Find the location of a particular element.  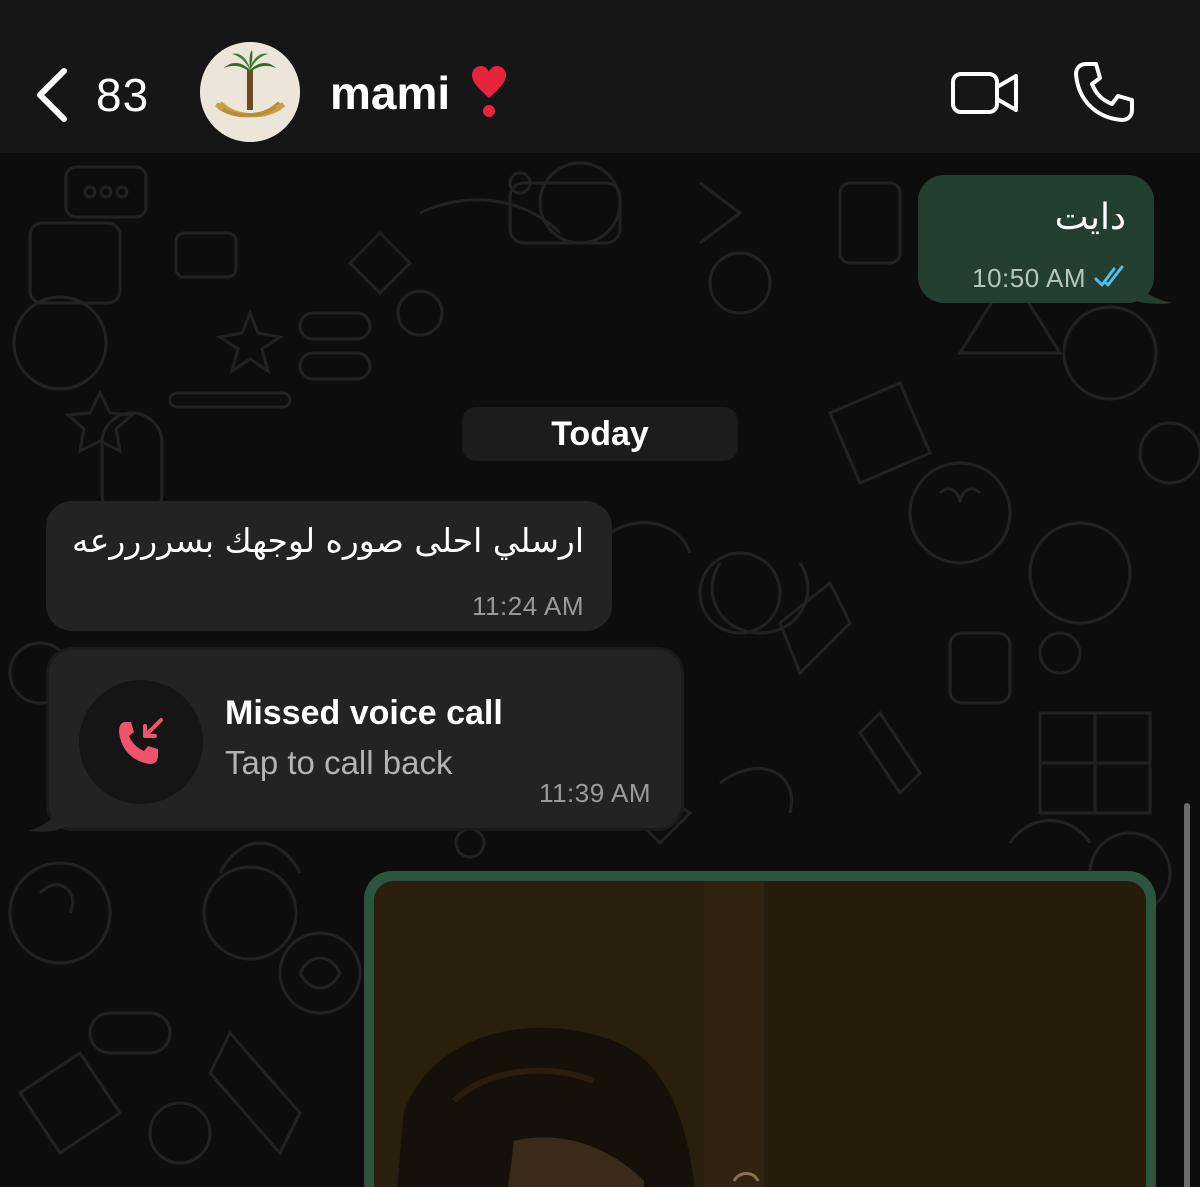

outgoing-message: دايت 10:50 AM is located at coordinates (1036, 239).